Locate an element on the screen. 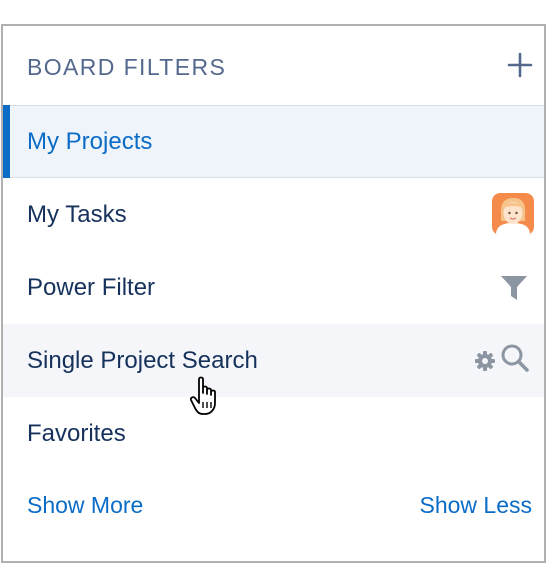  panel-title: BOARD FILTERS is located at coordinates (127, 67).